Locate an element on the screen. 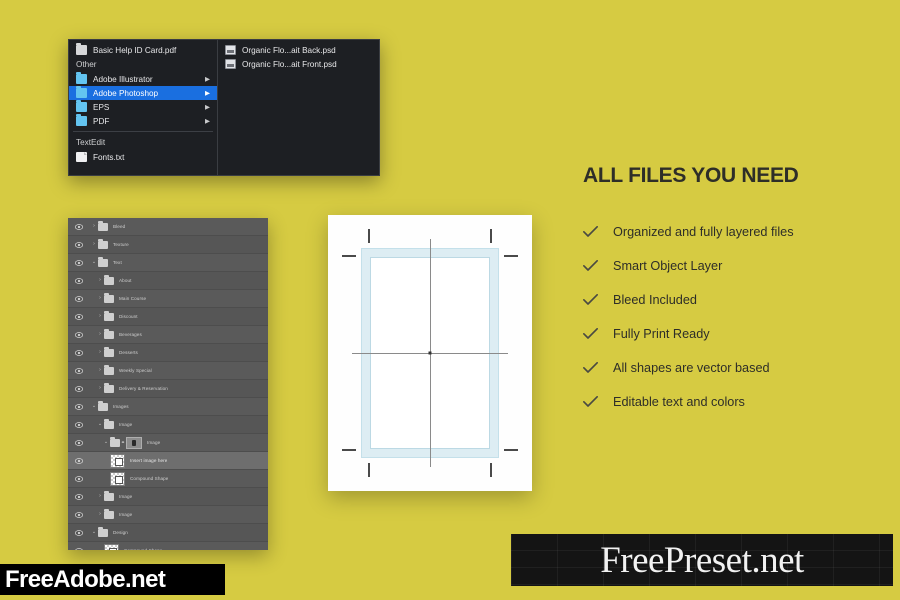 The height and width of the screenshot is (600, 900). layer-row: ⌄ Design is located at coordinates (168, 533).